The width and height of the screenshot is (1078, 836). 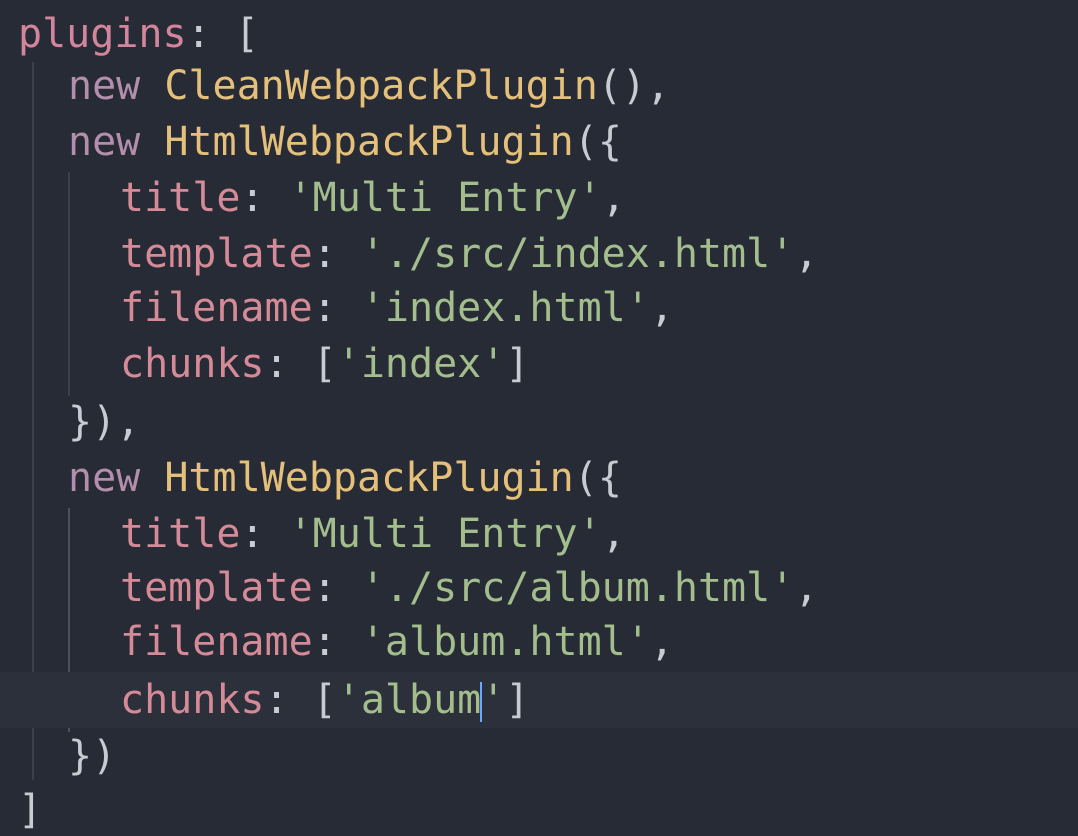 I want to click on code-line: filename: 'album.html',, so click(x=397, y=642).